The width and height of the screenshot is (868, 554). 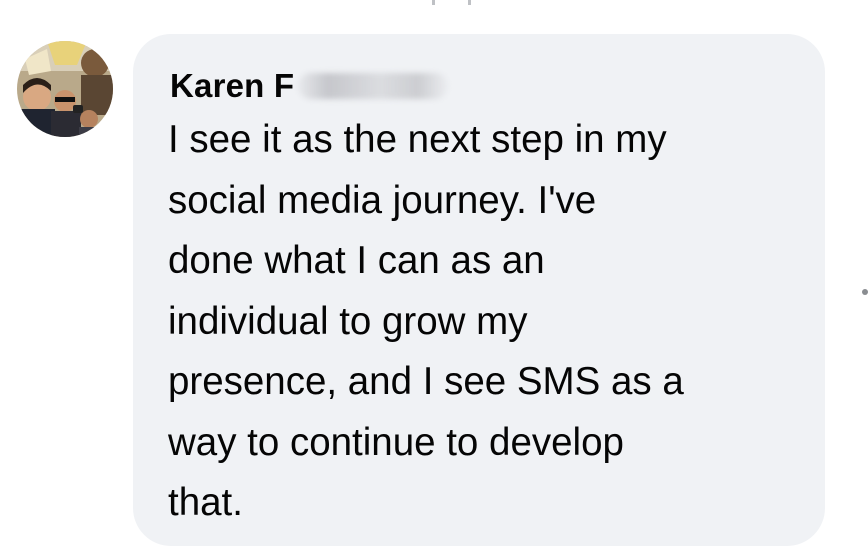 I want to click on top-edge-artifact, so click(x=451, y=2).